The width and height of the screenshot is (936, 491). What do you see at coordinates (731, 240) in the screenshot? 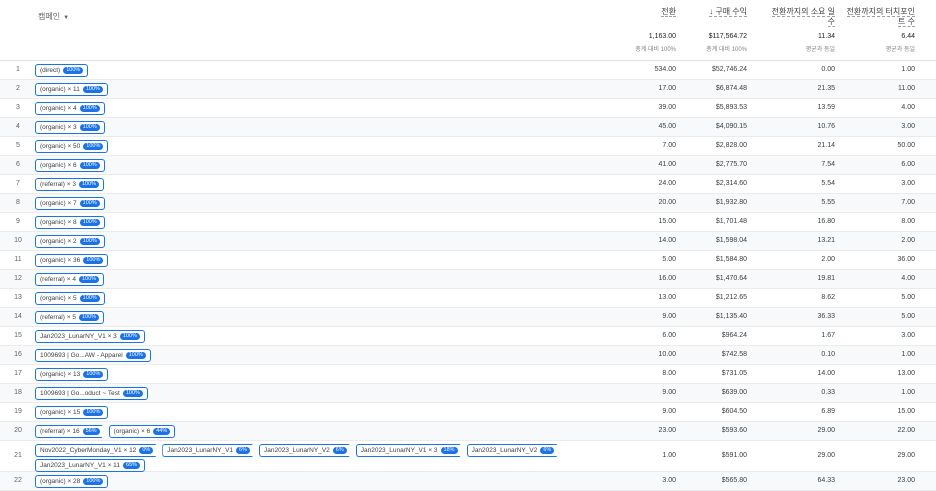
I see `revenue-value: $1,598.04` at bounding box center [731, 240].